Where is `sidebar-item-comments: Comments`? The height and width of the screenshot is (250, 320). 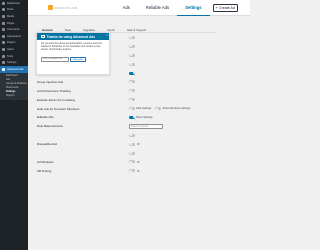
sidebar-item-comments: Comments is located at coordinates (14, 29).